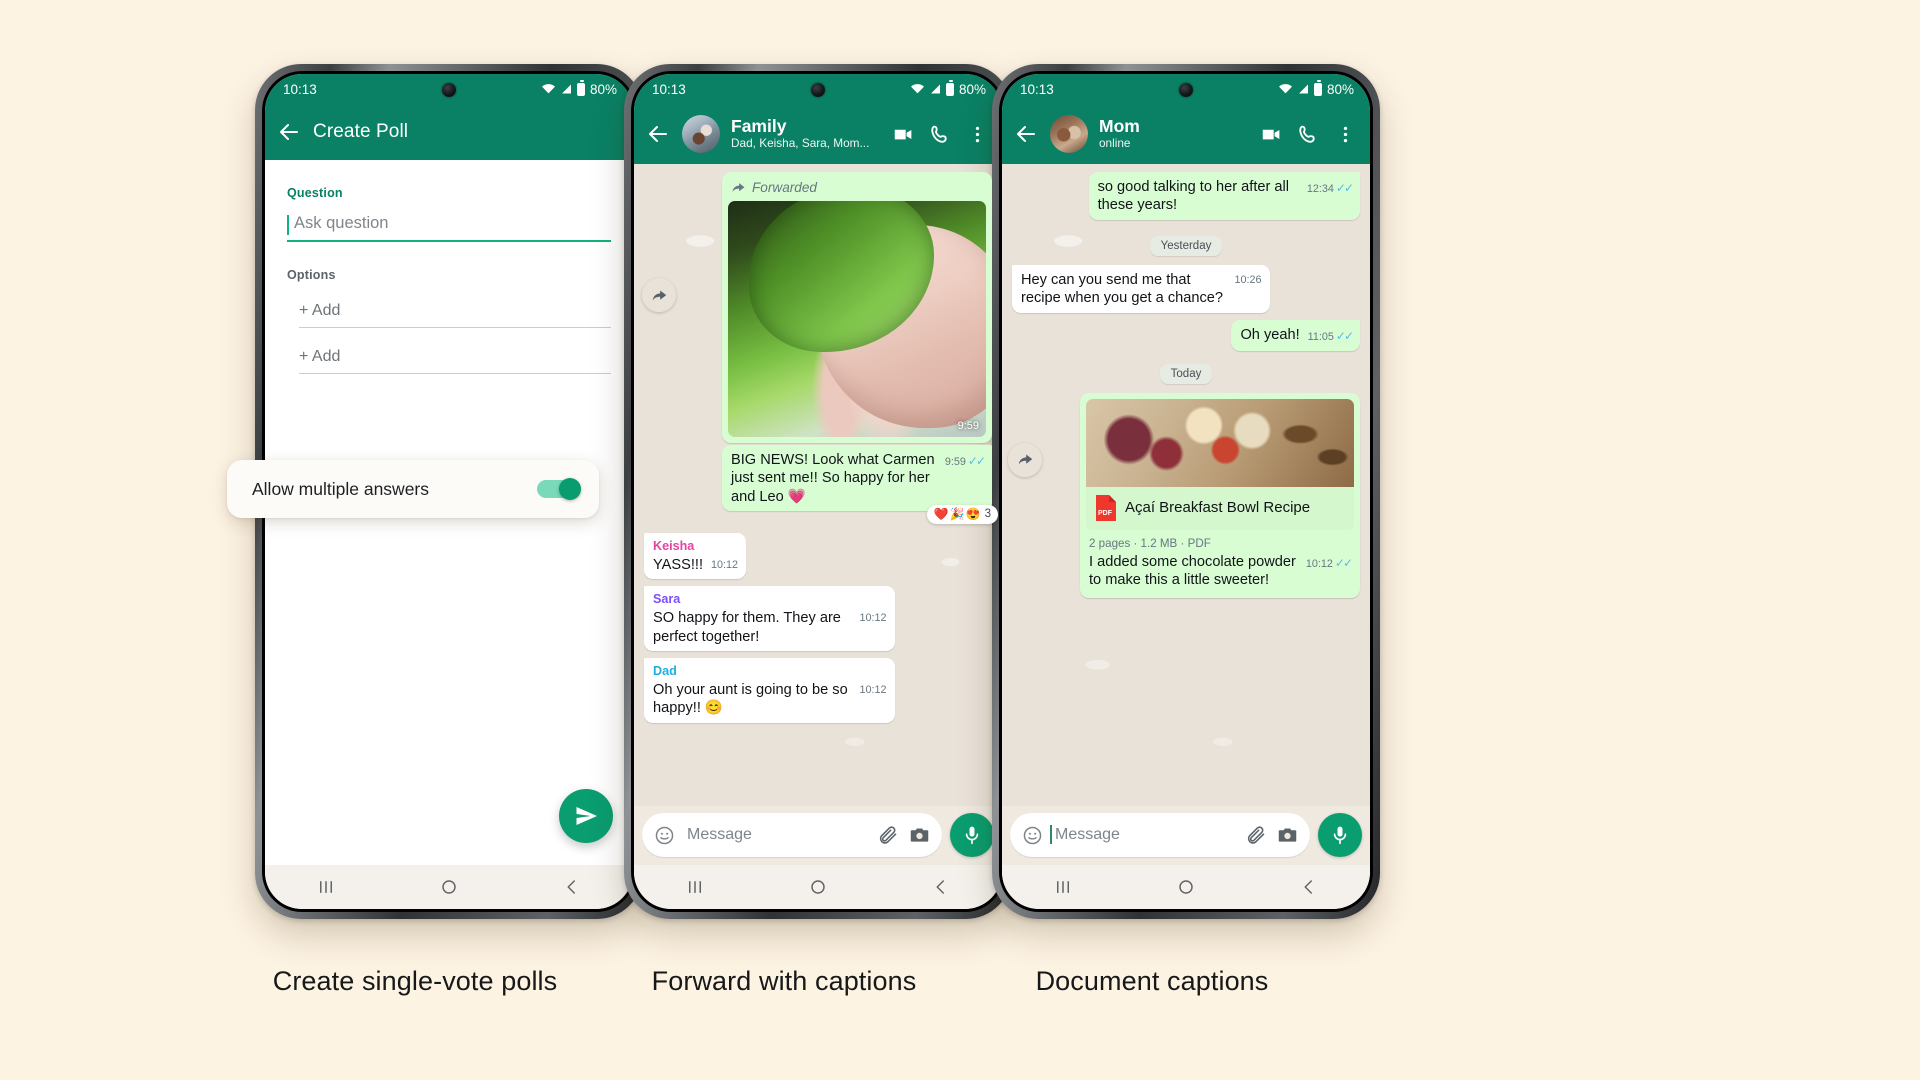 This screenshot has height=1080, width=1920. I want to click on option-add-row-1: + Add, so click(455, 315).